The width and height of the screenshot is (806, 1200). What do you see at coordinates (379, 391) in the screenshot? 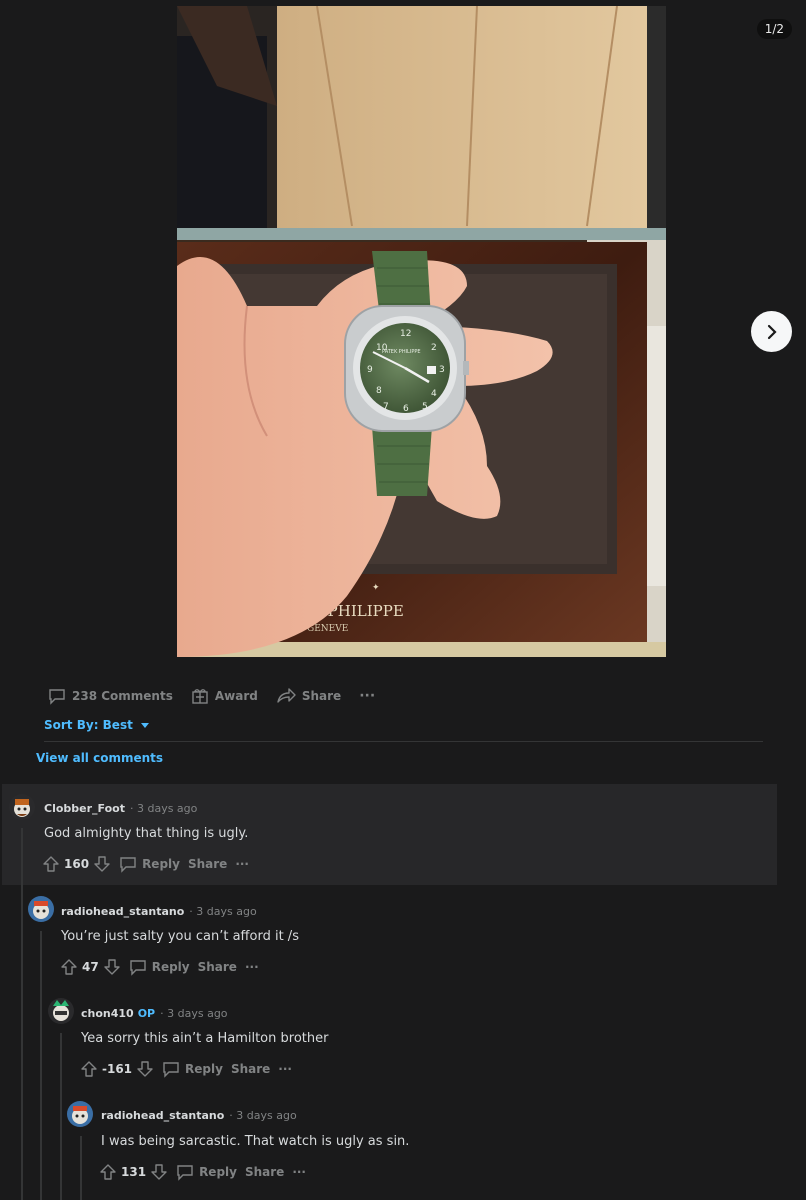
I see `svg-text: 8` at bounding box center [379, 391].